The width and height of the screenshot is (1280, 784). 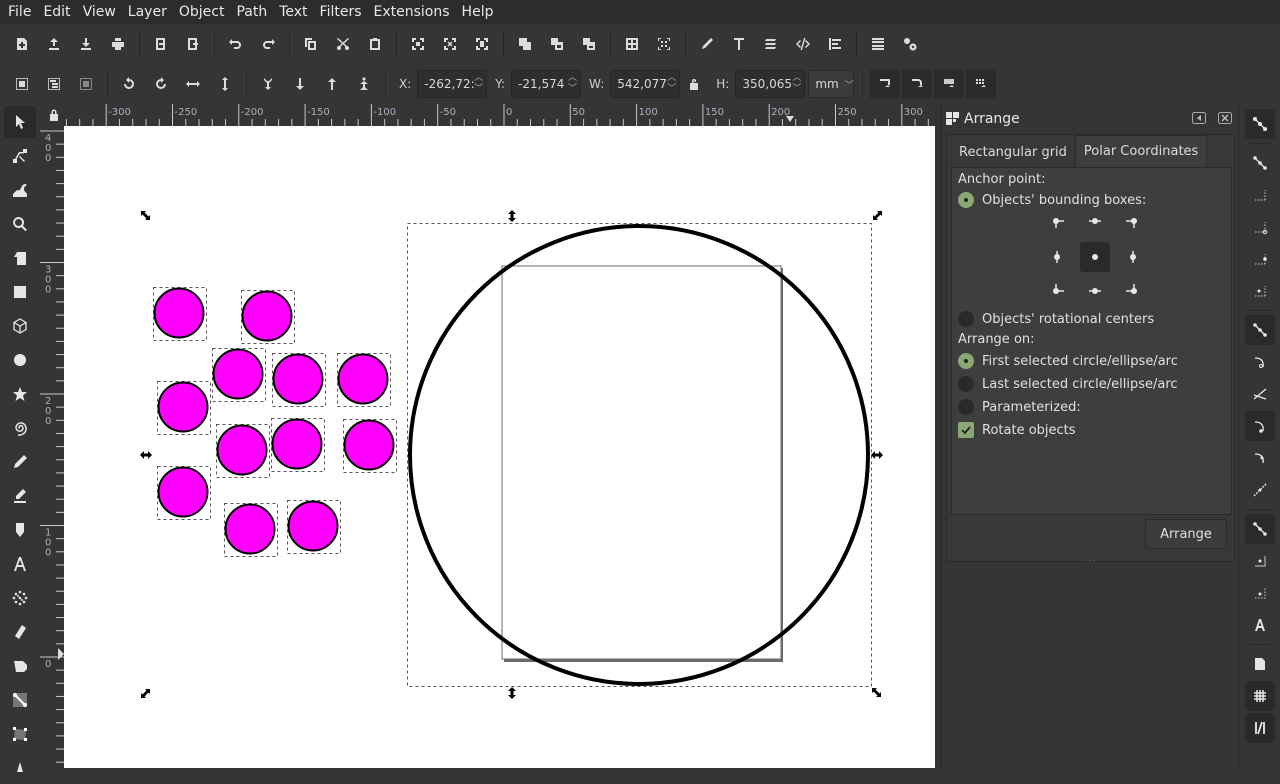 I want to click on dock-resize-handle: ···, so click(x=1090, y=561).